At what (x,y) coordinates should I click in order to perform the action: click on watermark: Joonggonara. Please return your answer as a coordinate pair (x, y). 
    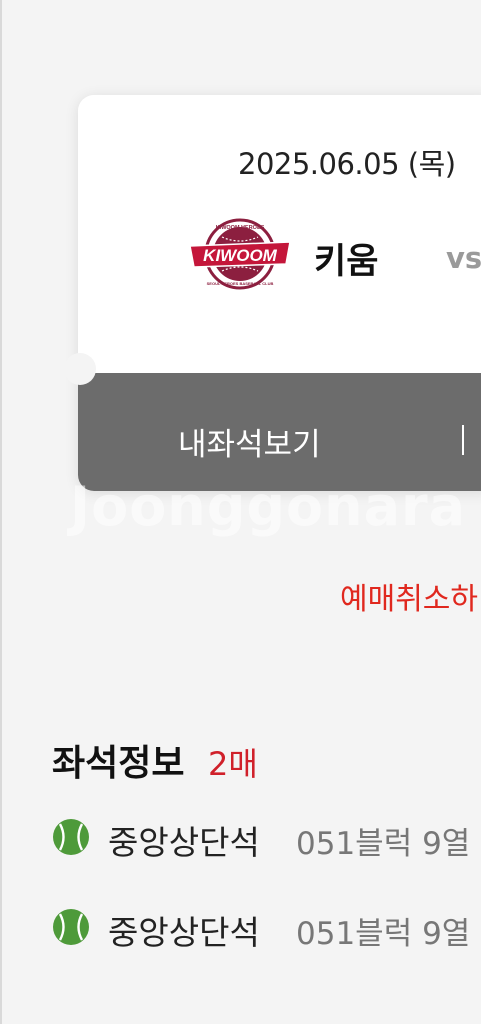
    Looking at the image, I should click on (268, 506).